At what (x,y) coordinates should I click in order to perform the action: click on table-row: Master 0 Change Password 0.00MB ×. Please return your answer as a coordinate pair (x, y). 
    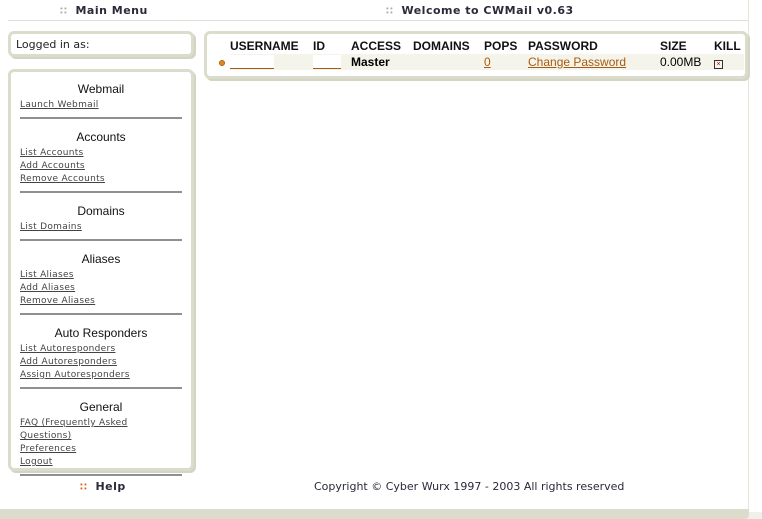
    Looking at the image, I should click on (477, 62).